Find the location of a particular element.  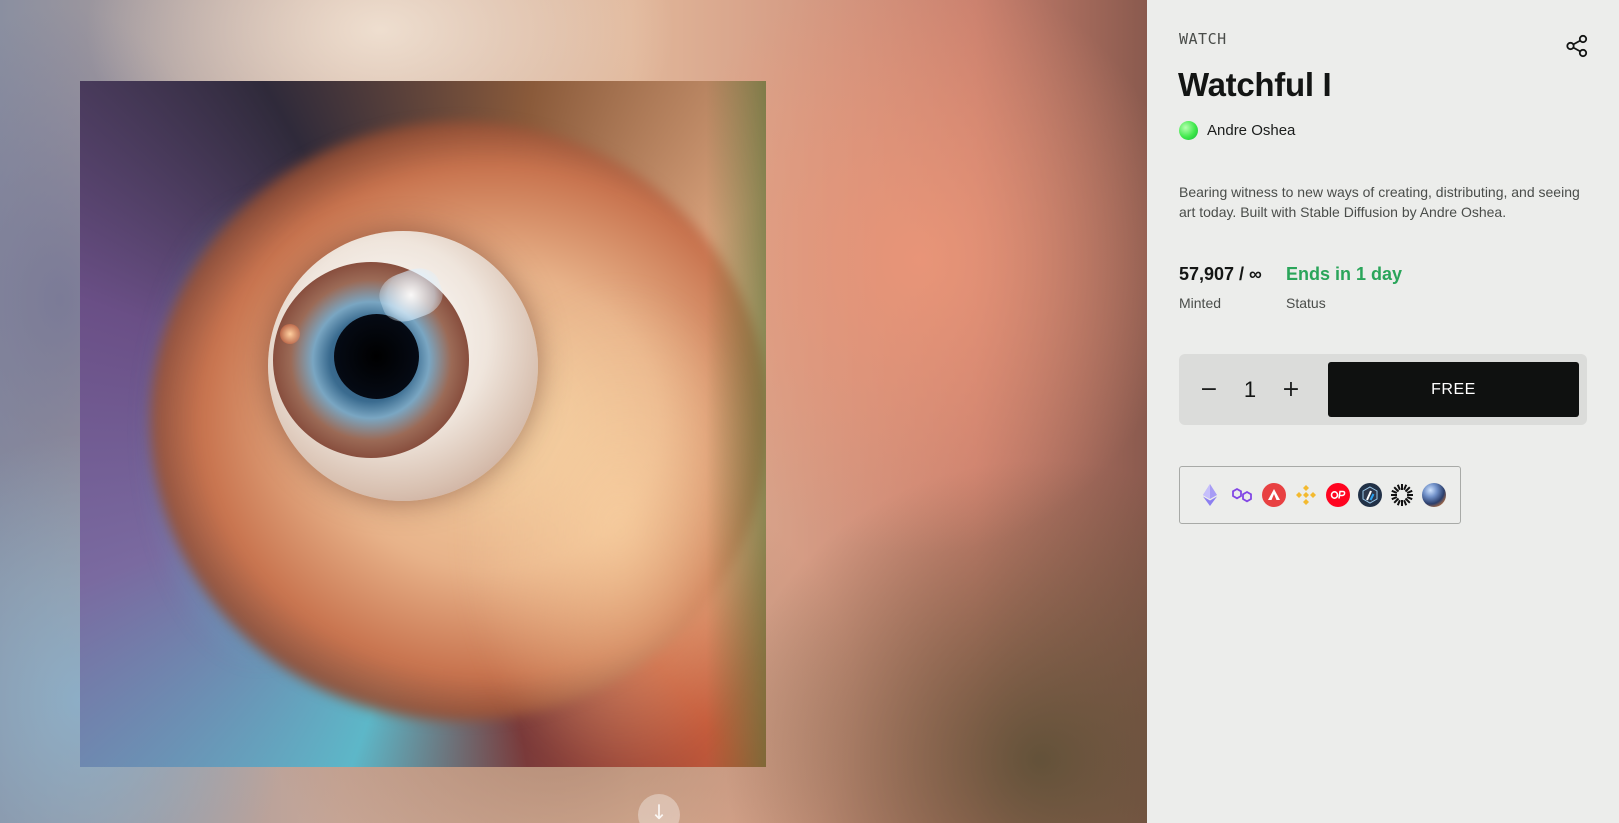

chain-ethereum is located at coordinates (1210, 495).